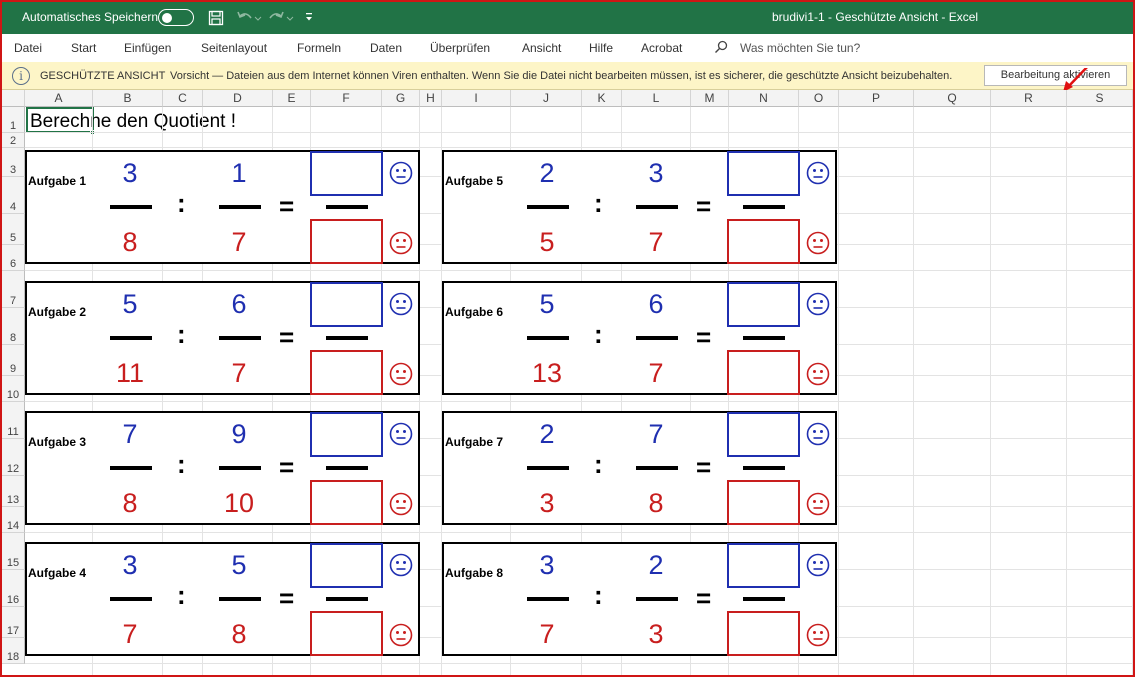 The width and height of the screenshot is (1135, 677). What do you see at coordinates (292, 98) in the screenshot?
I see `column-header: E` at bounding box center [292, 98].